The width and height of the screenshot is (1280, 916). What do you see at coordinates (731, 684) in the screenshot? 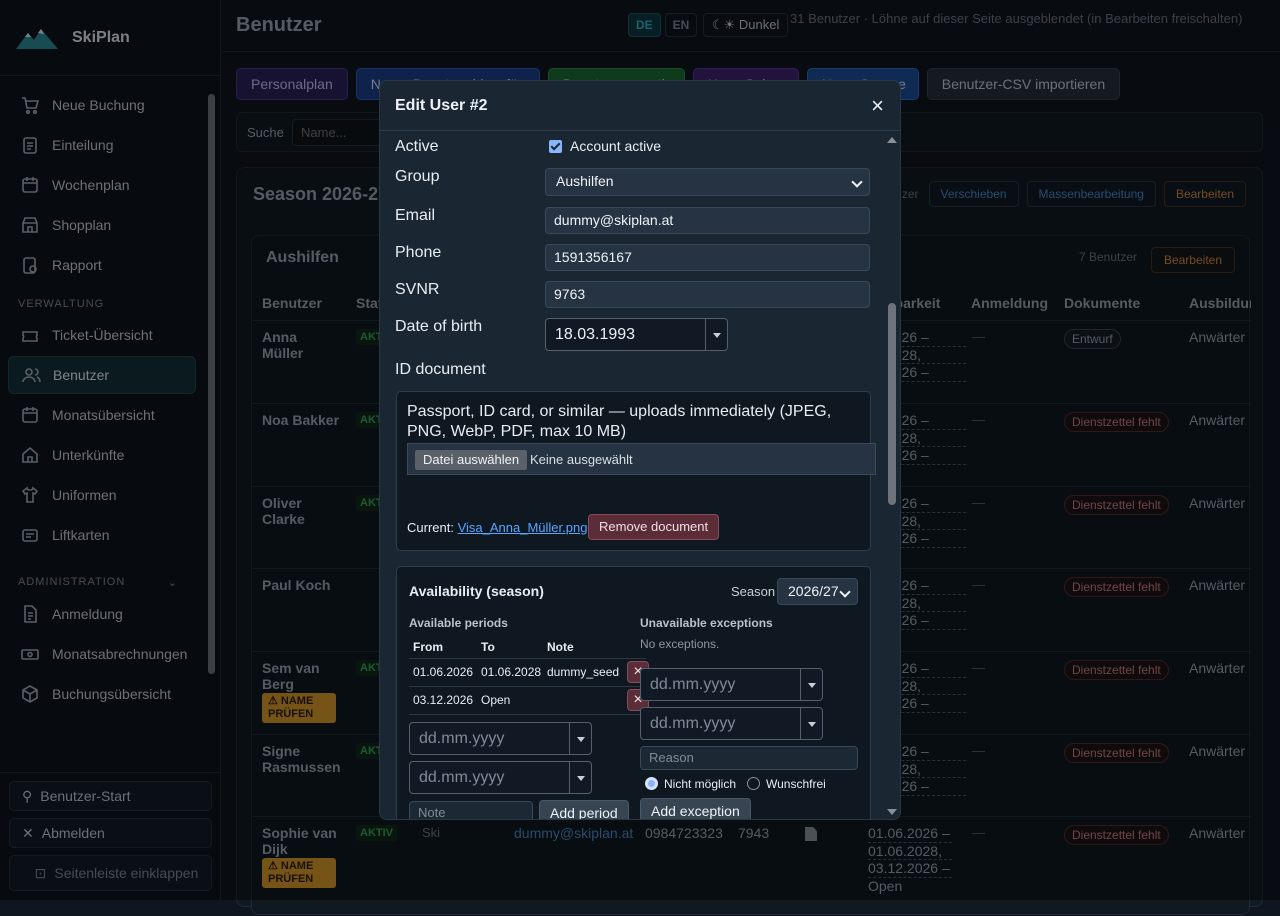
I see `exception-from-input: dd.mm.yyyy` at bounding box center [731, 684].